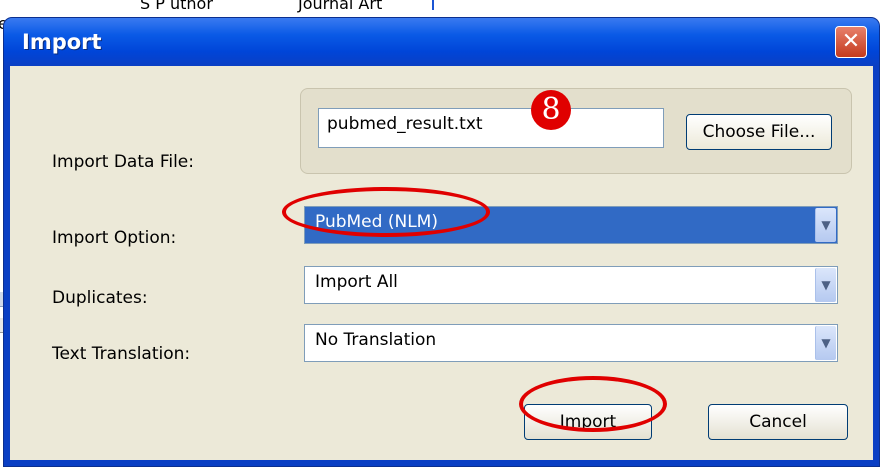 The image size is (882, 468). I want to click on cancel-button: Cancel, so click(778, 422).